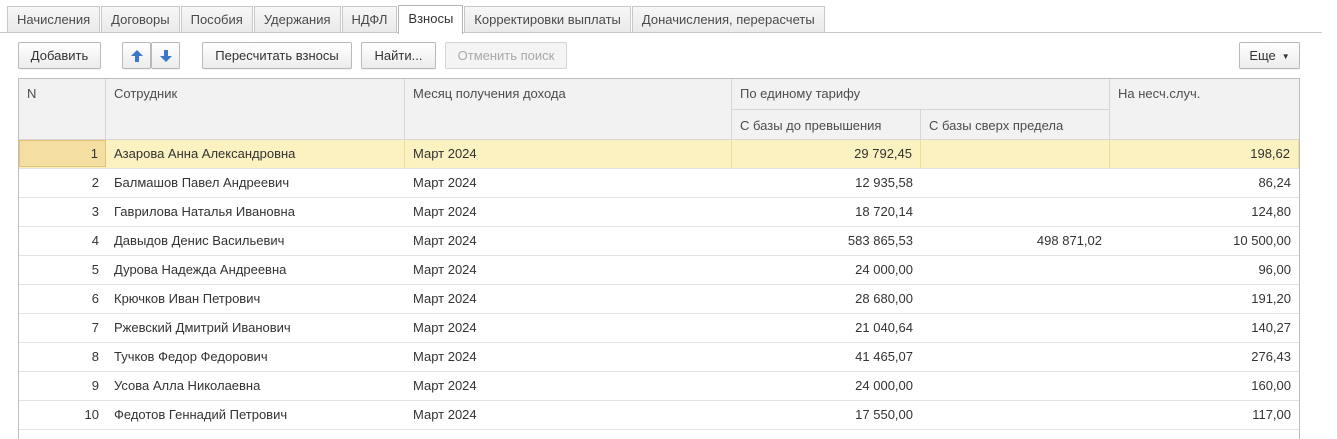  I want to click on arrow-up-icon, so click(136, 56).